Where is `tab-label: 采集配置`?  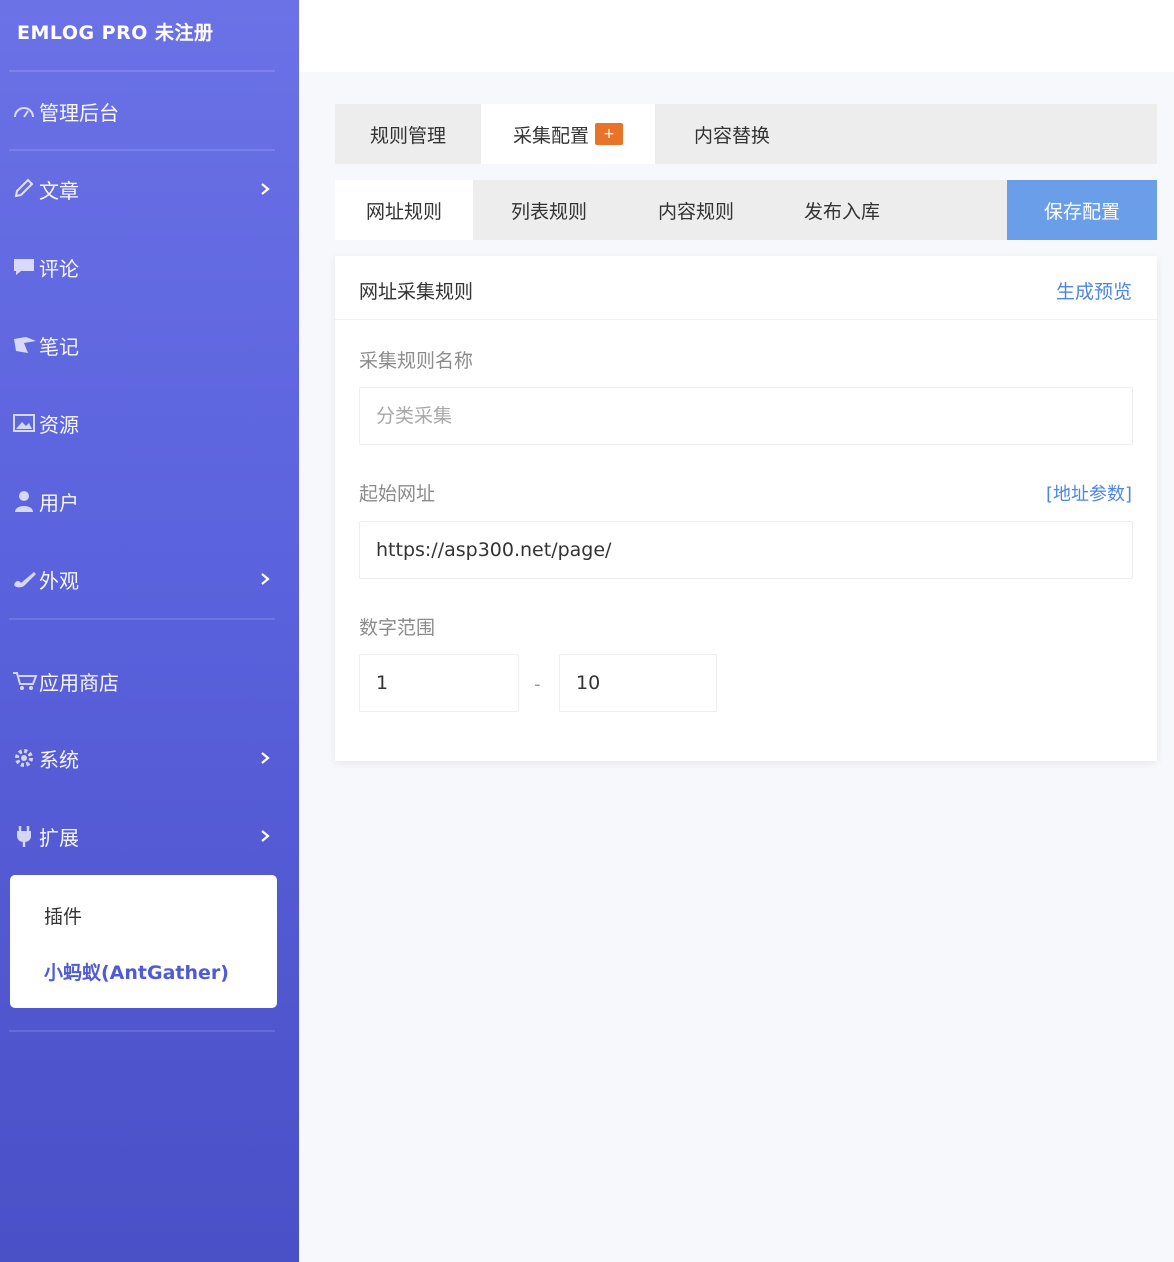 tab-label: 采集配置 is located at coordinates (550, 135).